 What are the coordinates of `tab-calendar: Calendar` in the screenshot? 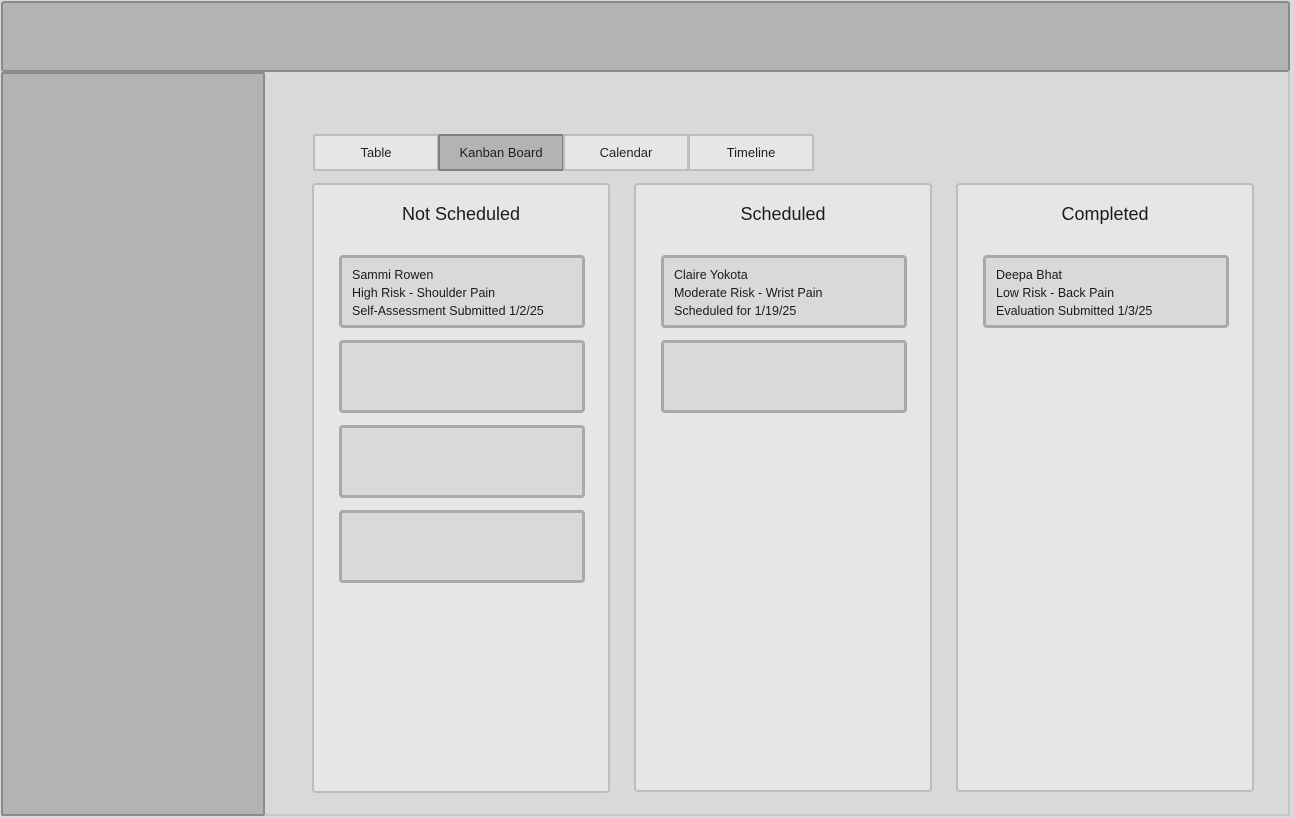 It's located at (626, 152).